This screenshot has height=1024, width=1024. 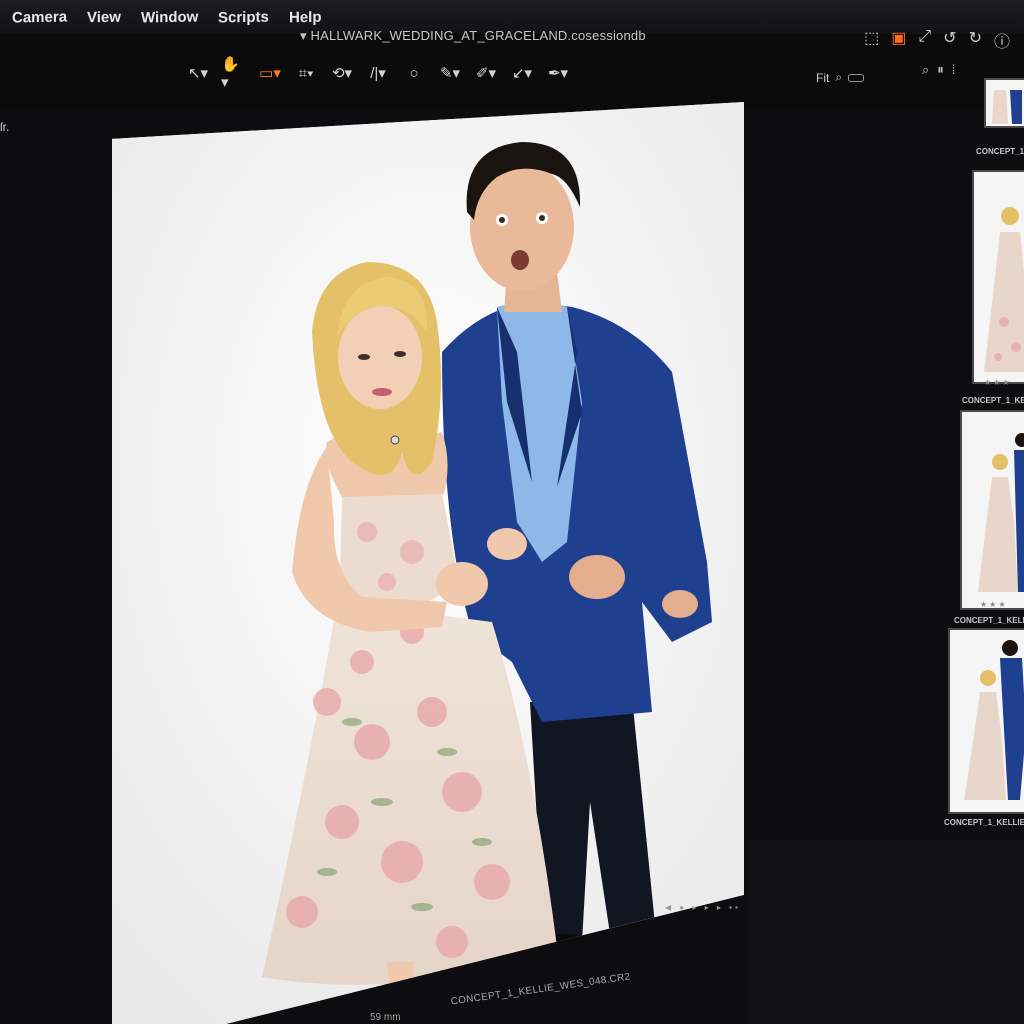 I want to click on redo-icon: ↻, so click(x=975, y=40).